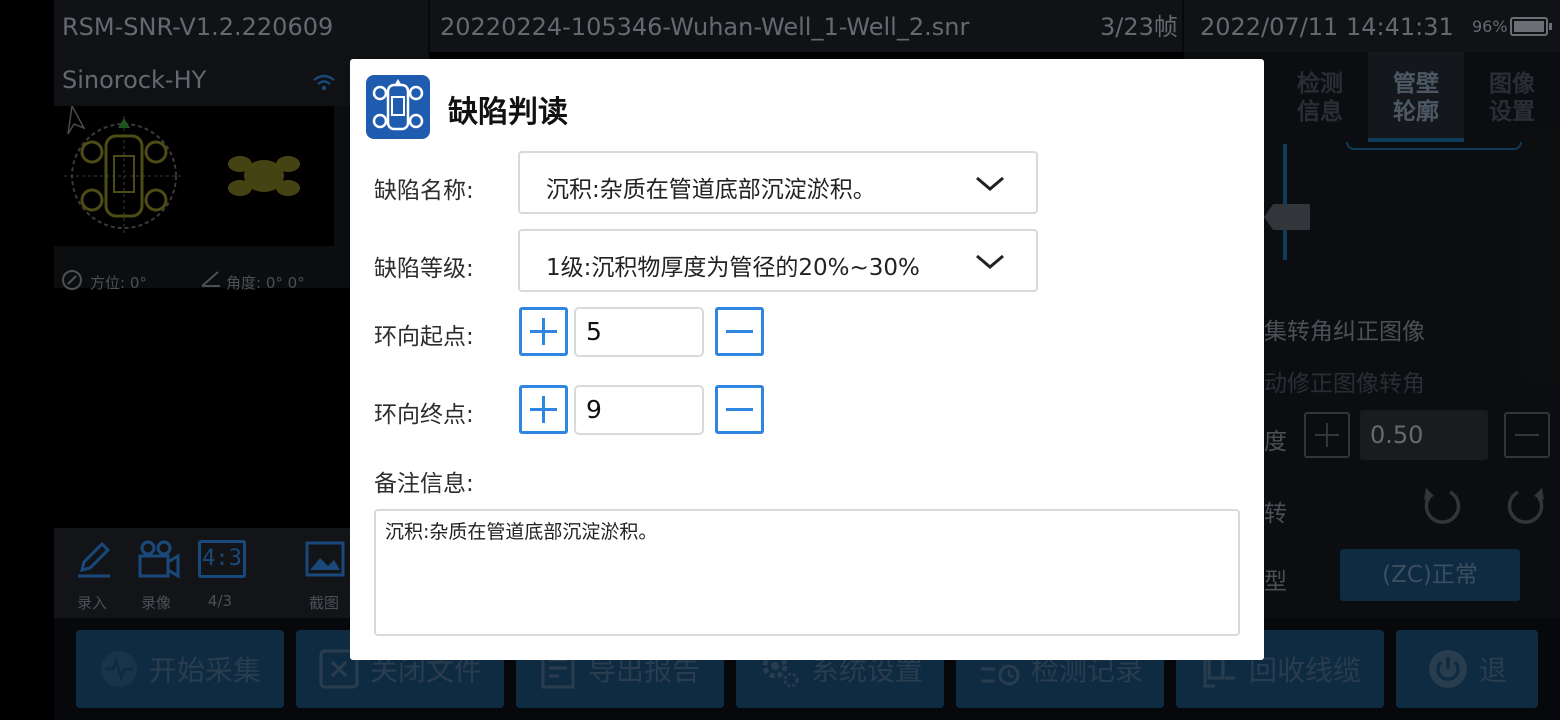 The image size is (1560, 720). I want to click on circ-start-plus-button, so click(543, 331).